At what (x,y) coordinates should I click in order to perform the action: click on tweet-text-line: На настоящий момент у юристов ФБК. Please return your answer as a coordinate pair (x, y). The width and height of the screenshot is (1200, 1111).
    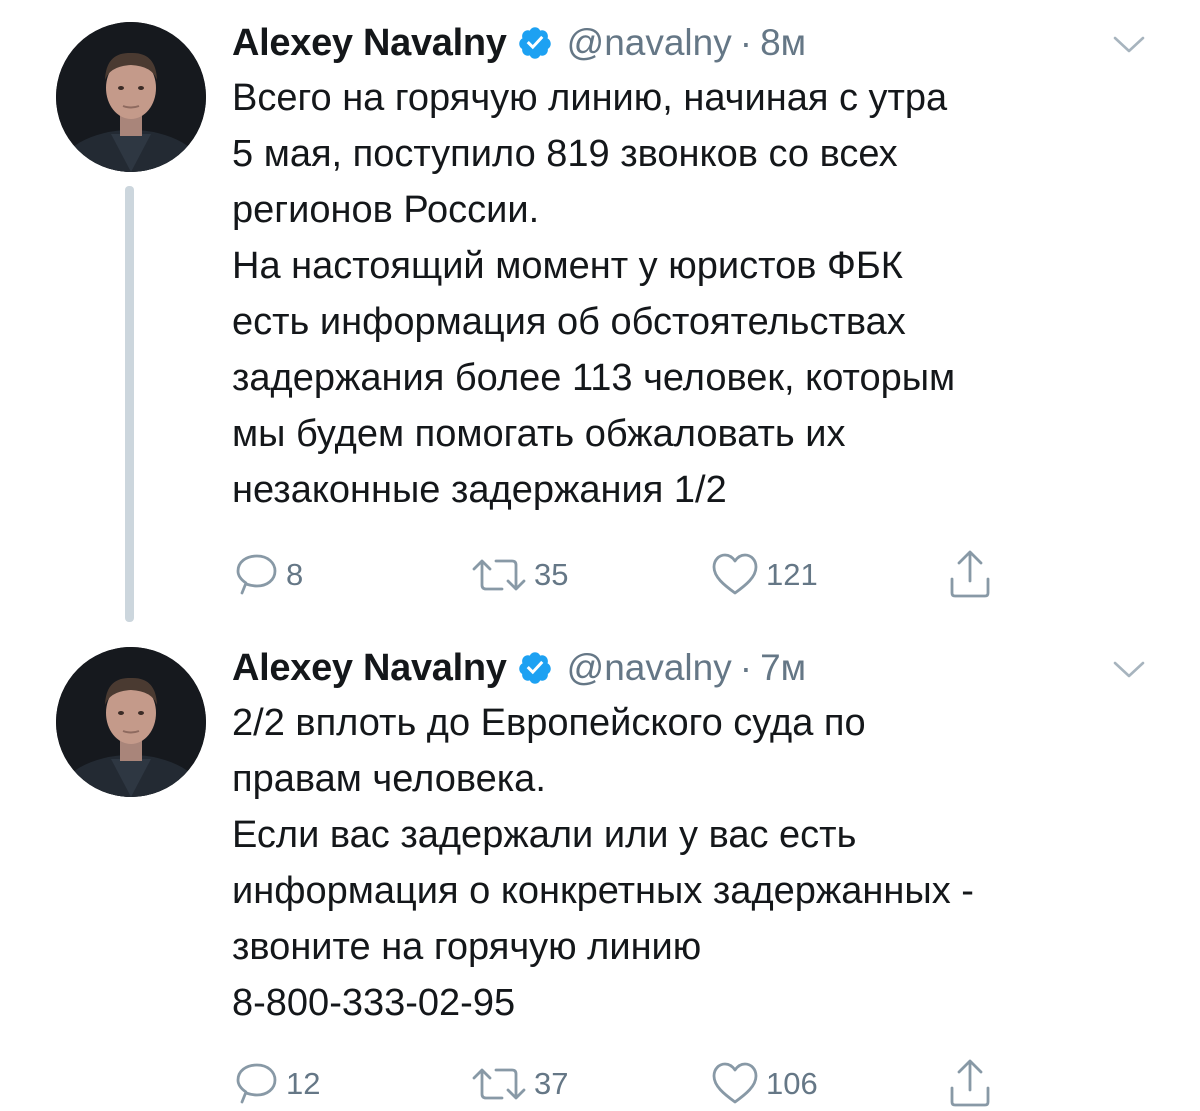
    Looking at the image, I should click on (567, 266).